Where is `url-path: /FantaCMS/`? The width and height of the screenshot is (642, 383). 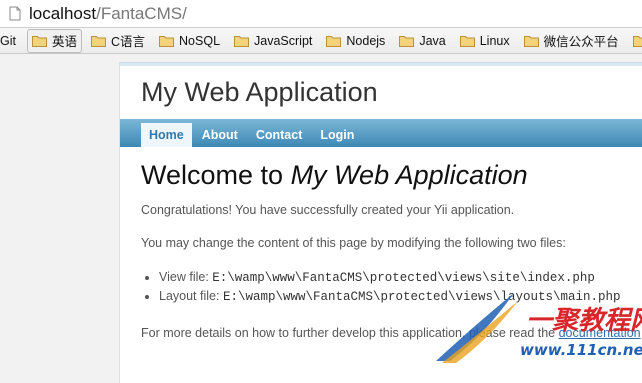 url-path: /FantaCMS/ is located at coordinates (141, 13).